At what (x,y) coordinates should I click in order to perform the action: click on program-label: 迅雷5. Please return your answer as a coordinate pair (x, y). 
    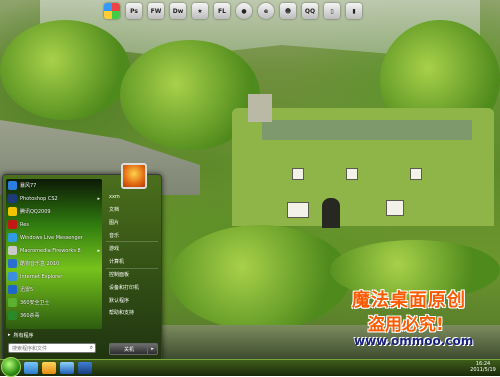
    Looking at the image, I should click on (27, 290).